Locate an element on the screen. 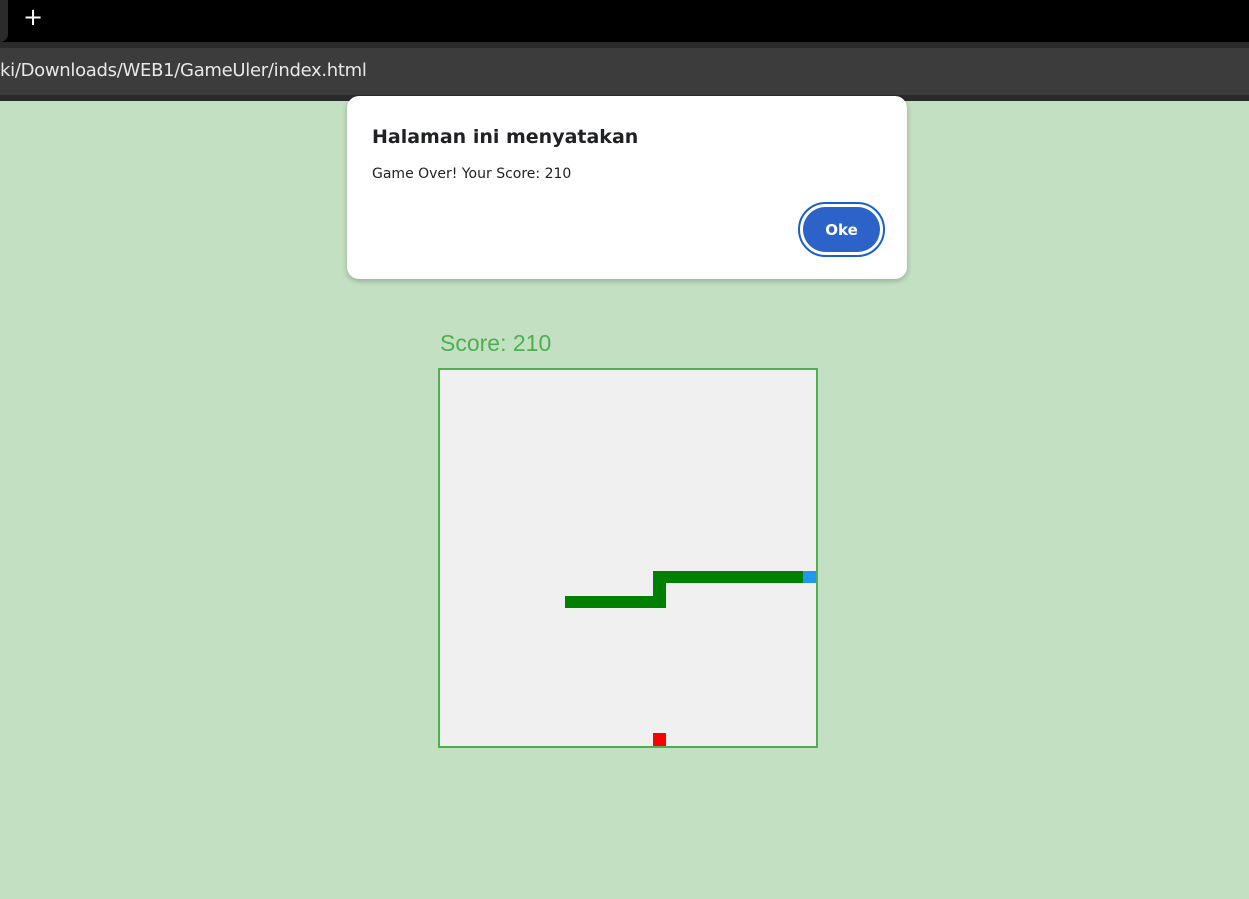 The width and height of the screenshot is (1249, 899). tab-strip: + is located at coordinates (624, 21).